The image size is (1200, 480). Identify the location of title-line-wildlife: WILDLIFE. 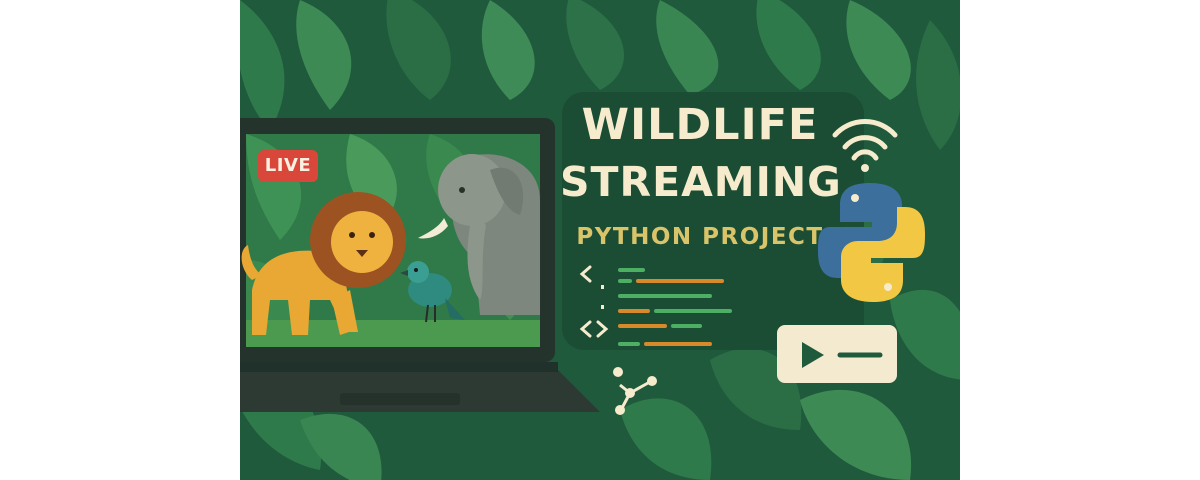
(700, 125).